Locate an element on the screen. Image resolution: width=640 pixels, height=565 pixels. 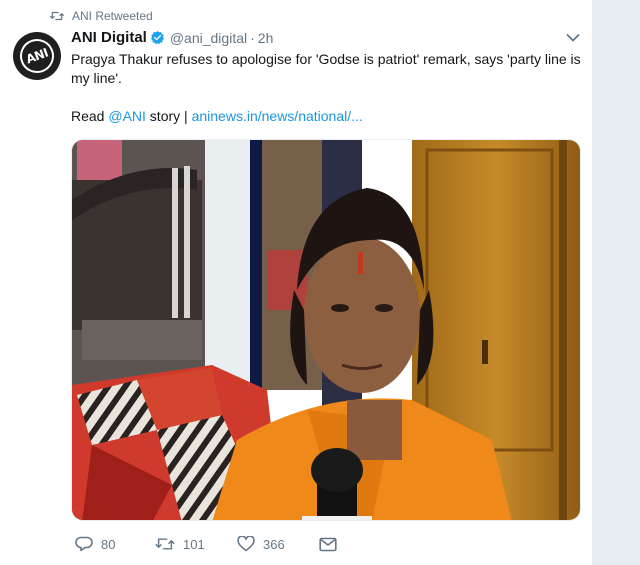
tweet-timestamp: 2h is located at coordinates (266, 38).